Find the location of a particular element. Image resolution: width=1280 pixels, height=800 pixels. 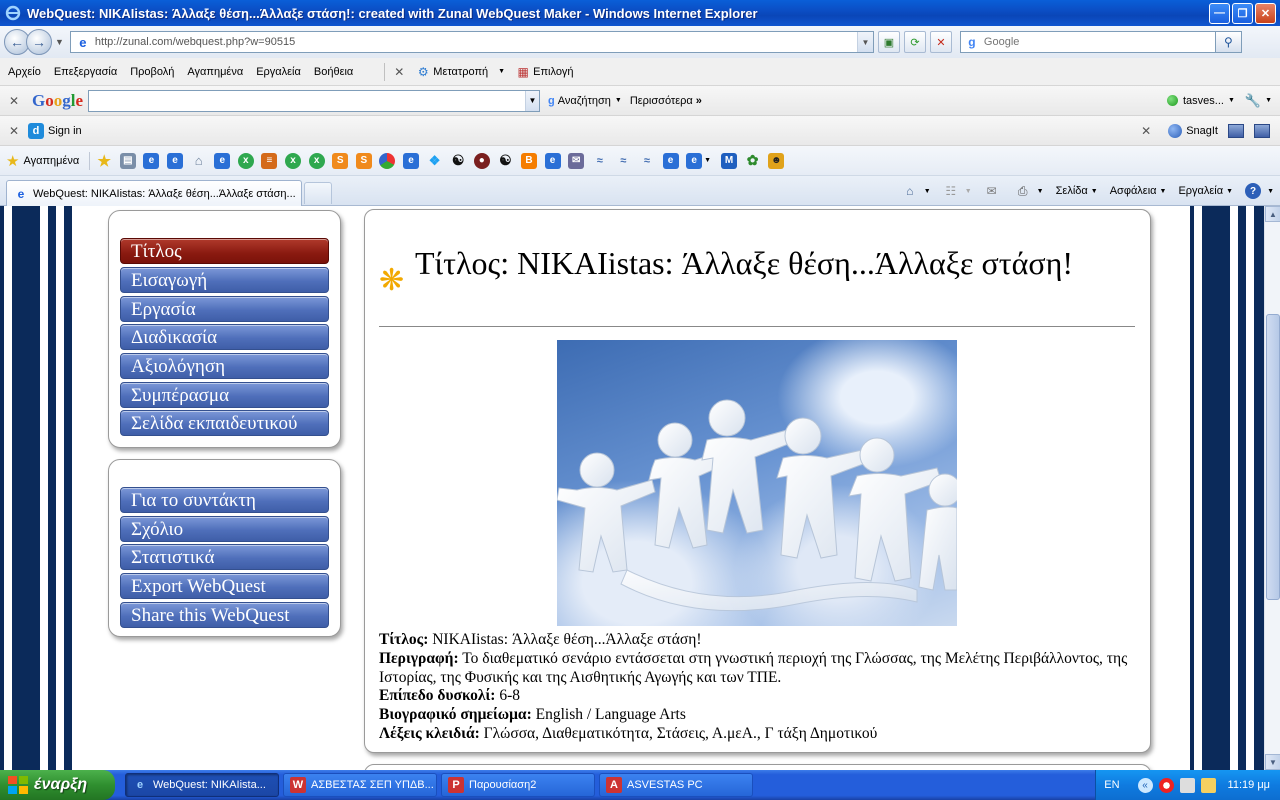

snagit-region-icon is located at coordinates (1262, 130).